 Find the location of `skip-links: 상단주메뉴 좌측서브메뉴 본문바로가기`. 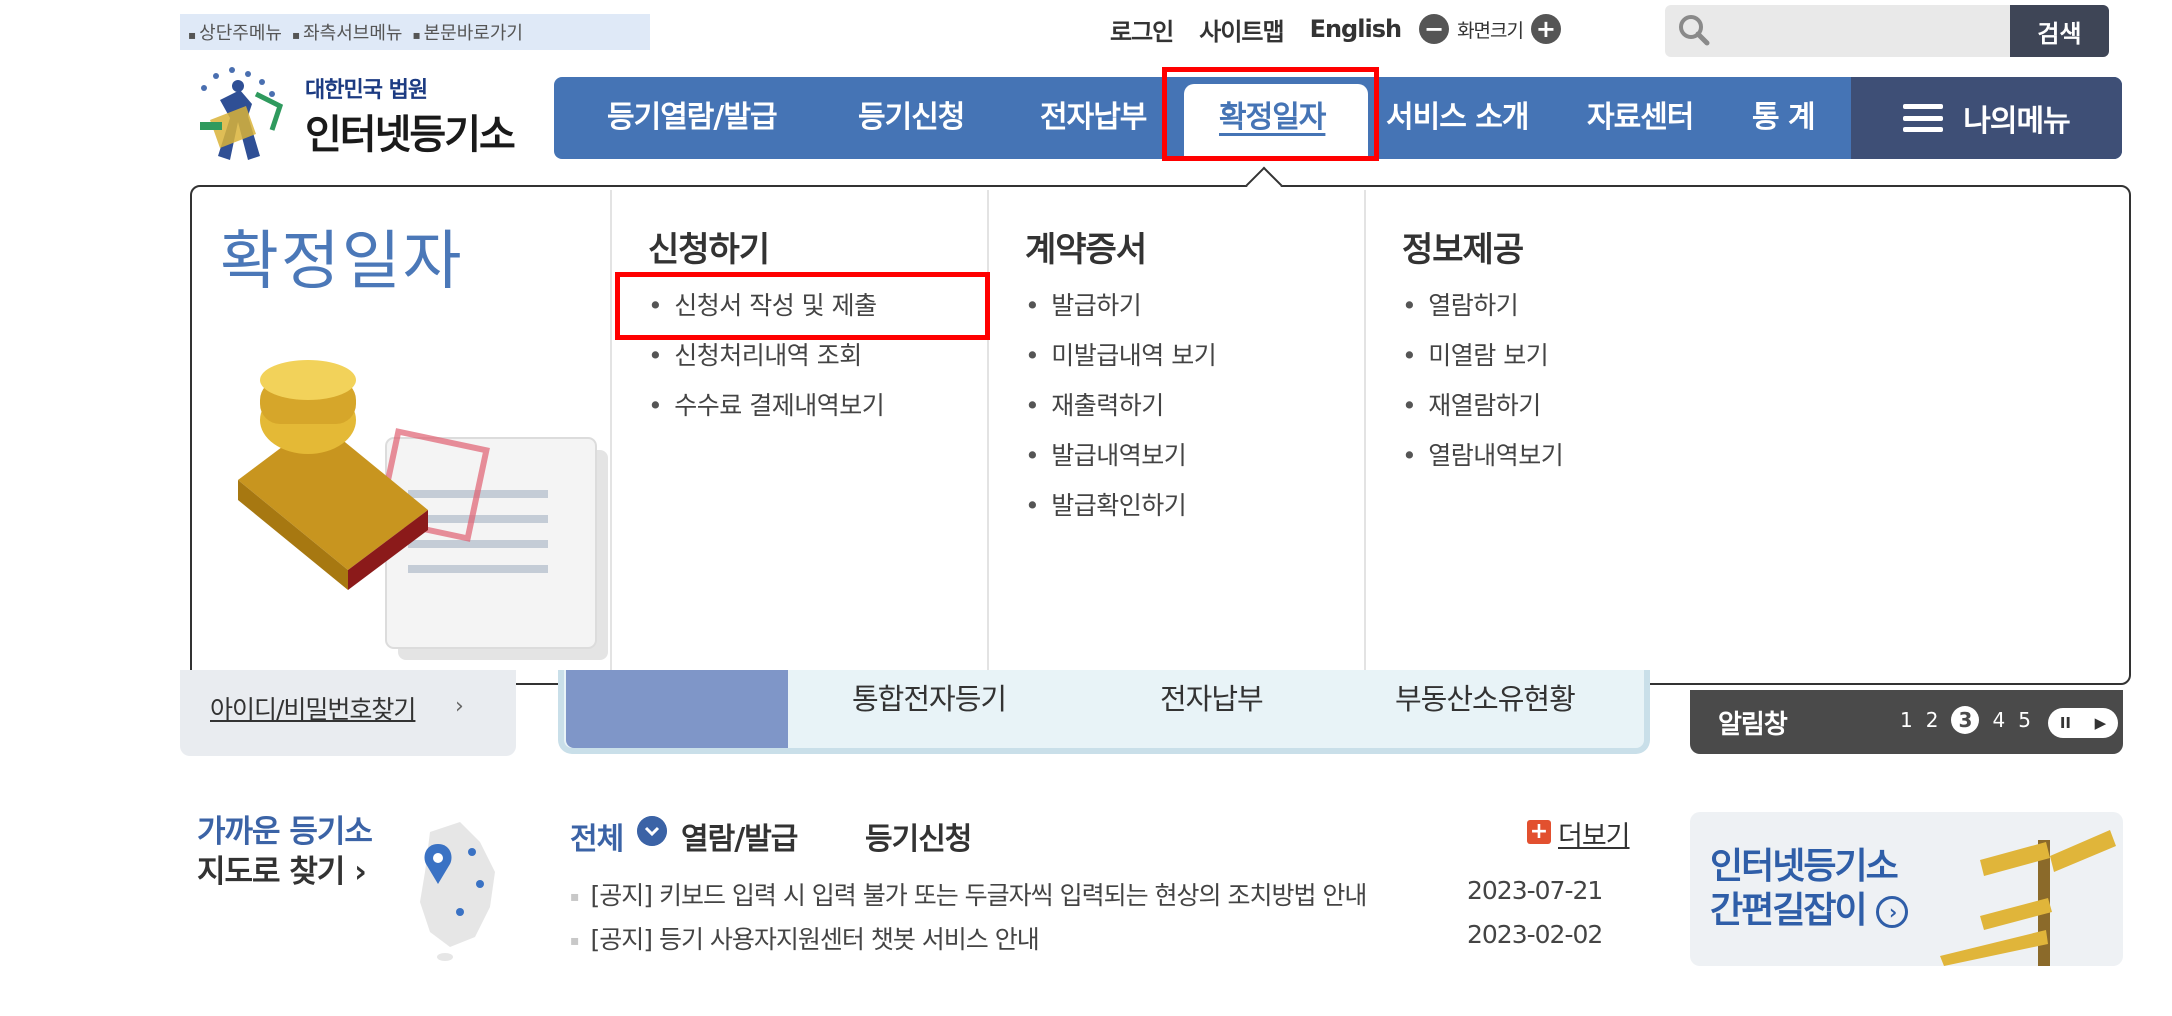

skip-links: 상단주메뉴 좌측서브메뉴 본문바로가기 is located at coordinates (415, 32).